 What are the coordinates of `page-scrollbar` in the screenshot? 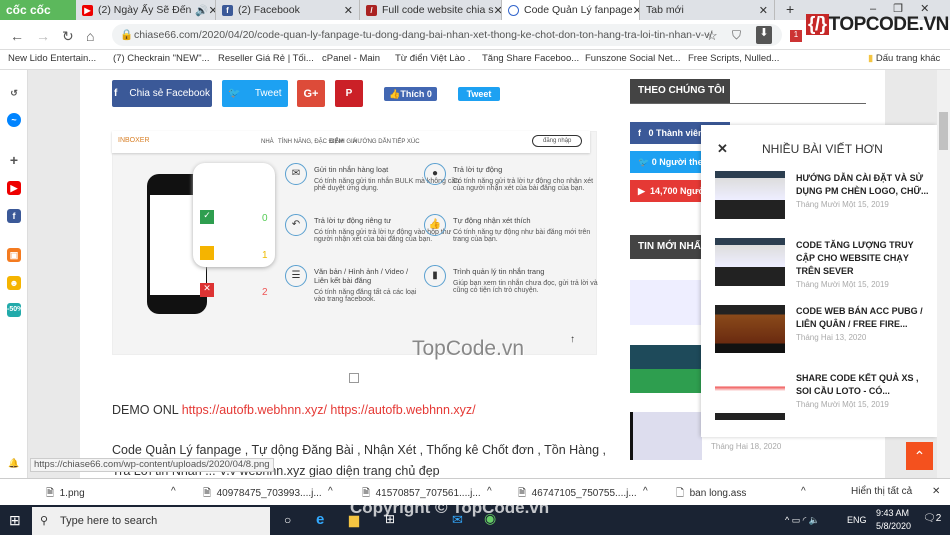 It's located at (943, 274).